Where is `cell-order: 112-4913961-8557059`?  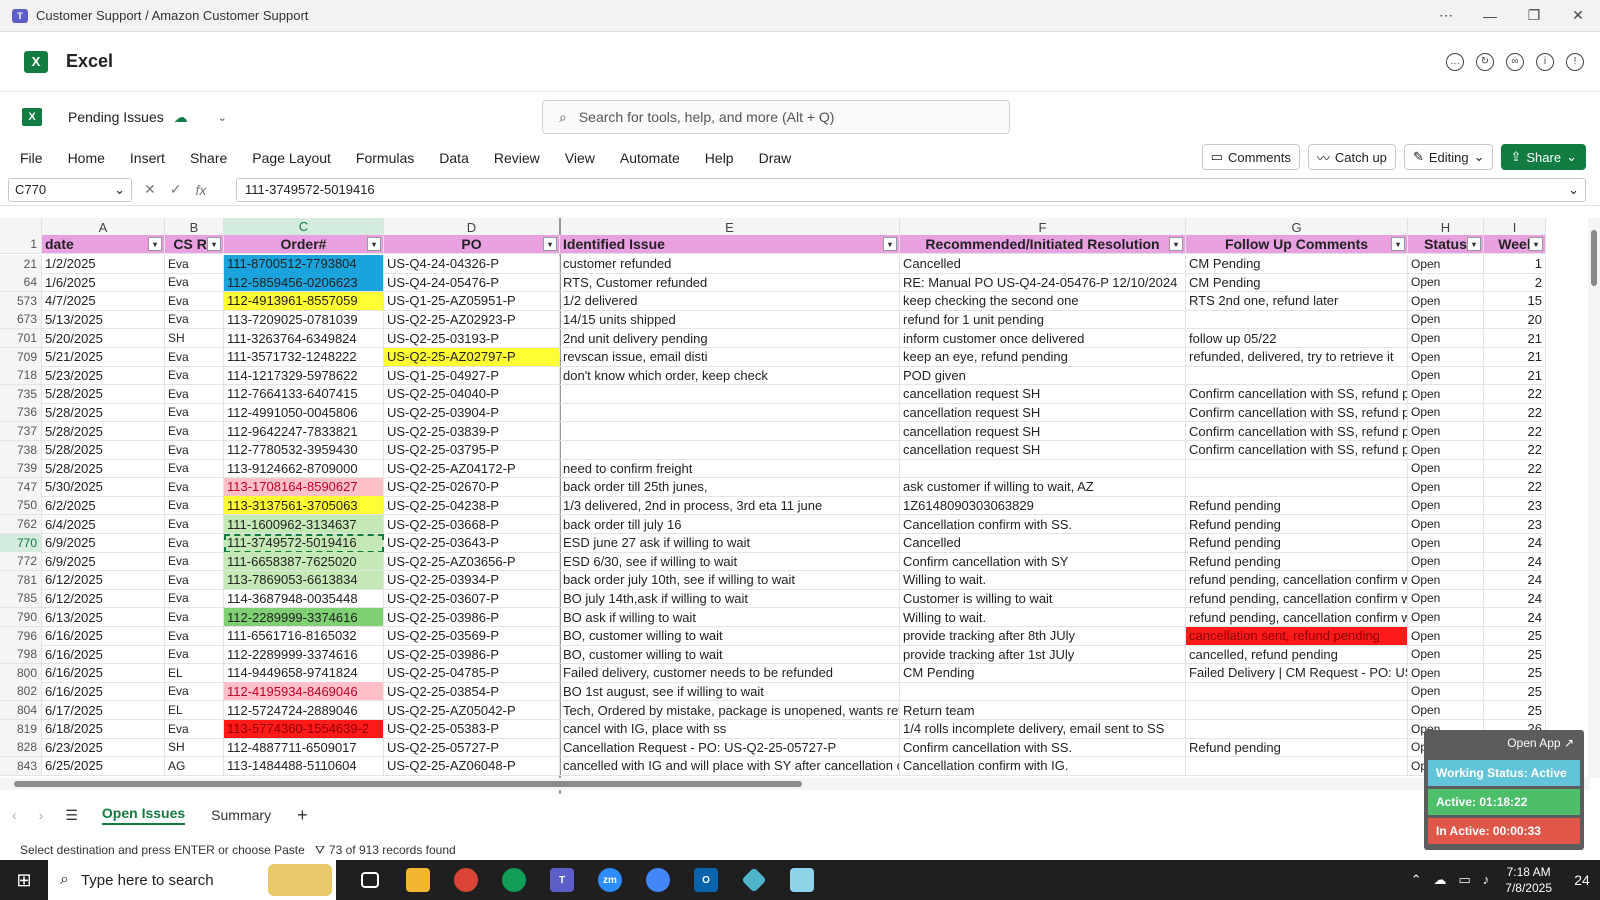 cell-order: 112-4913961-8557059 is located at coordinates (304, 301).